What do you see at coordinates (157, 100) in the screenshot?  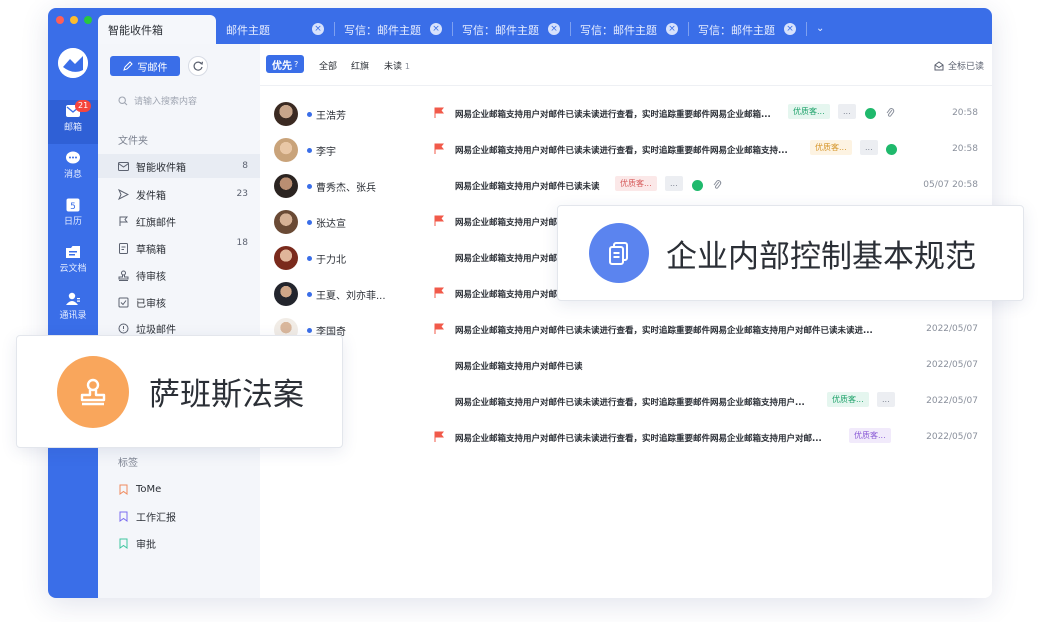 I see `mail-search: 请输入搜索内容` at bounding box center [157, 100].